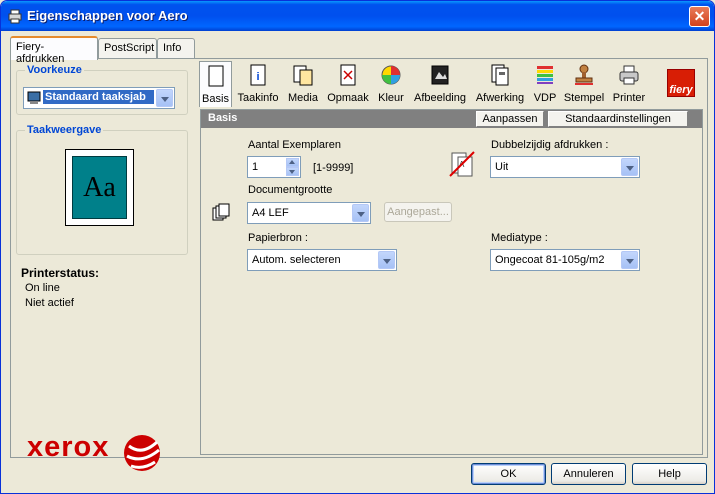 The width and height of the screenshot is (715, 494). What do you see at coordinates (545, 98) in the screenshot?
I see `toolbar-label: VDP` at bounding box center [545, 98].